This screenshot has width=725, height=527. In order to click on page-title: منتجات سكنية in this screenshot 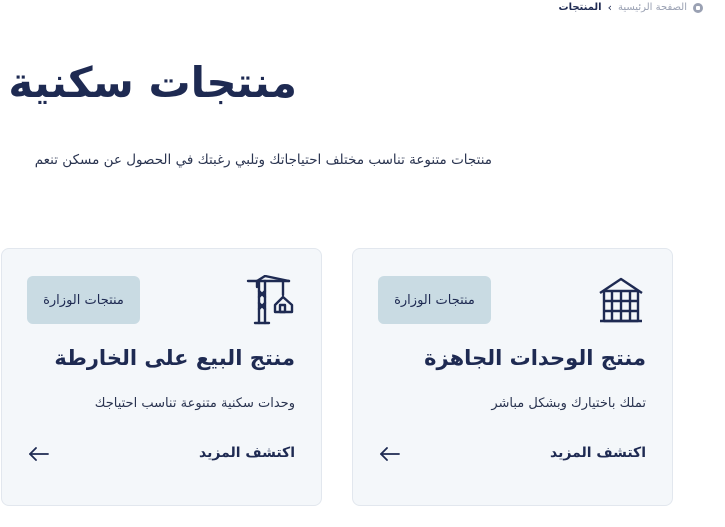, I will do `click(152, 82)`.